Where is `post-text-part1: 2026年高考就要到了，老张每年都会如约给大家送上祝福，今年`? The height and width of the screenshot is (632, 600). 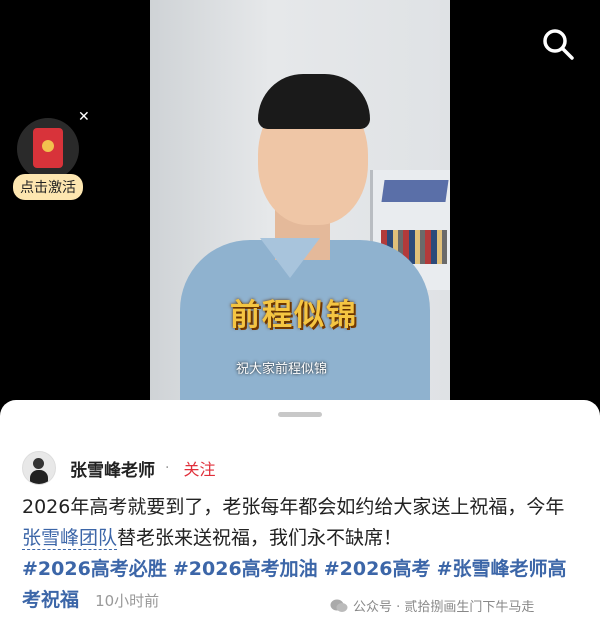 post-text-part1: 2026年高考就要到了，老张每年都会如约给大家送上祝福，今年 is located at coordinates (293, 507).